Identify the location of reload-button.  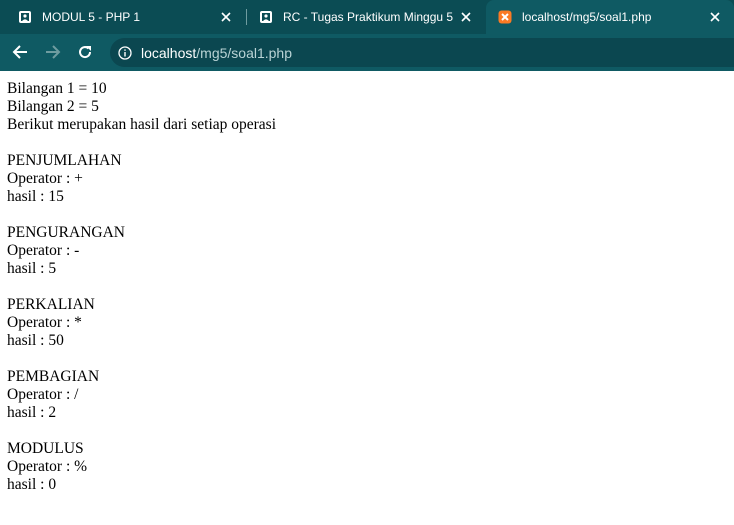
(85, 52).